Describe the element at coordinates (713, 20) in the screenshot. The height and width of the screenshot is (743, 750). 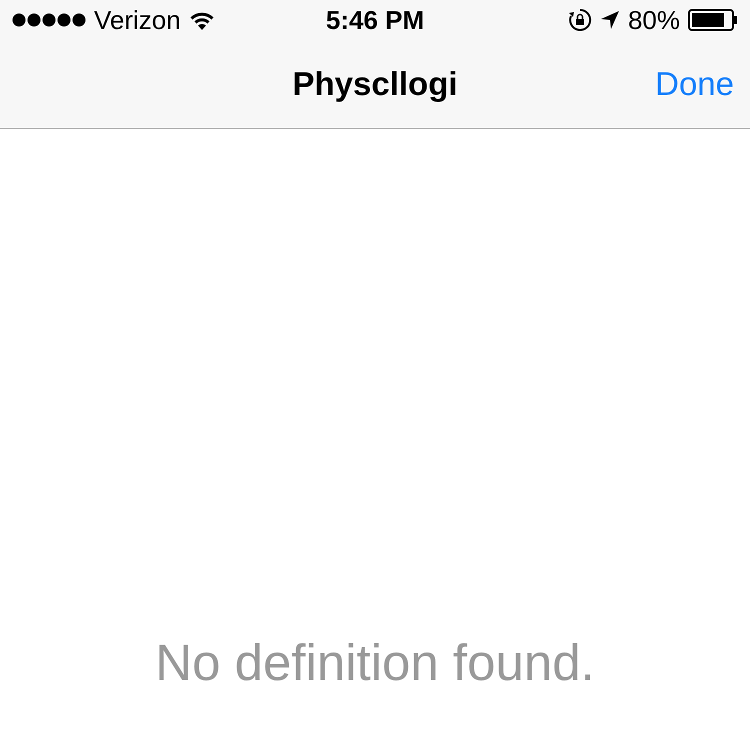
I see `battery-icon` at that location.